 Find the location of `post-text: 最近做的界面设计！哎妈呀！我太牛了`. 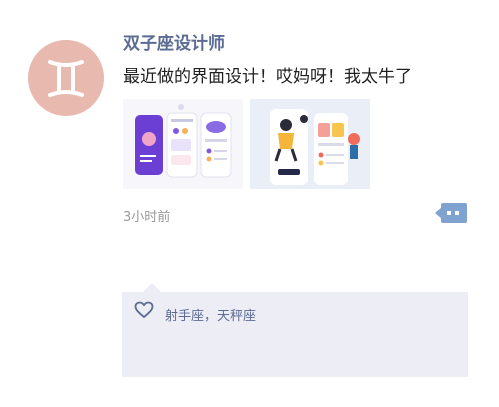

post-text: 最近做的界面设计！哎妈呀！我太牛了 is located at coordinates (267, 77).